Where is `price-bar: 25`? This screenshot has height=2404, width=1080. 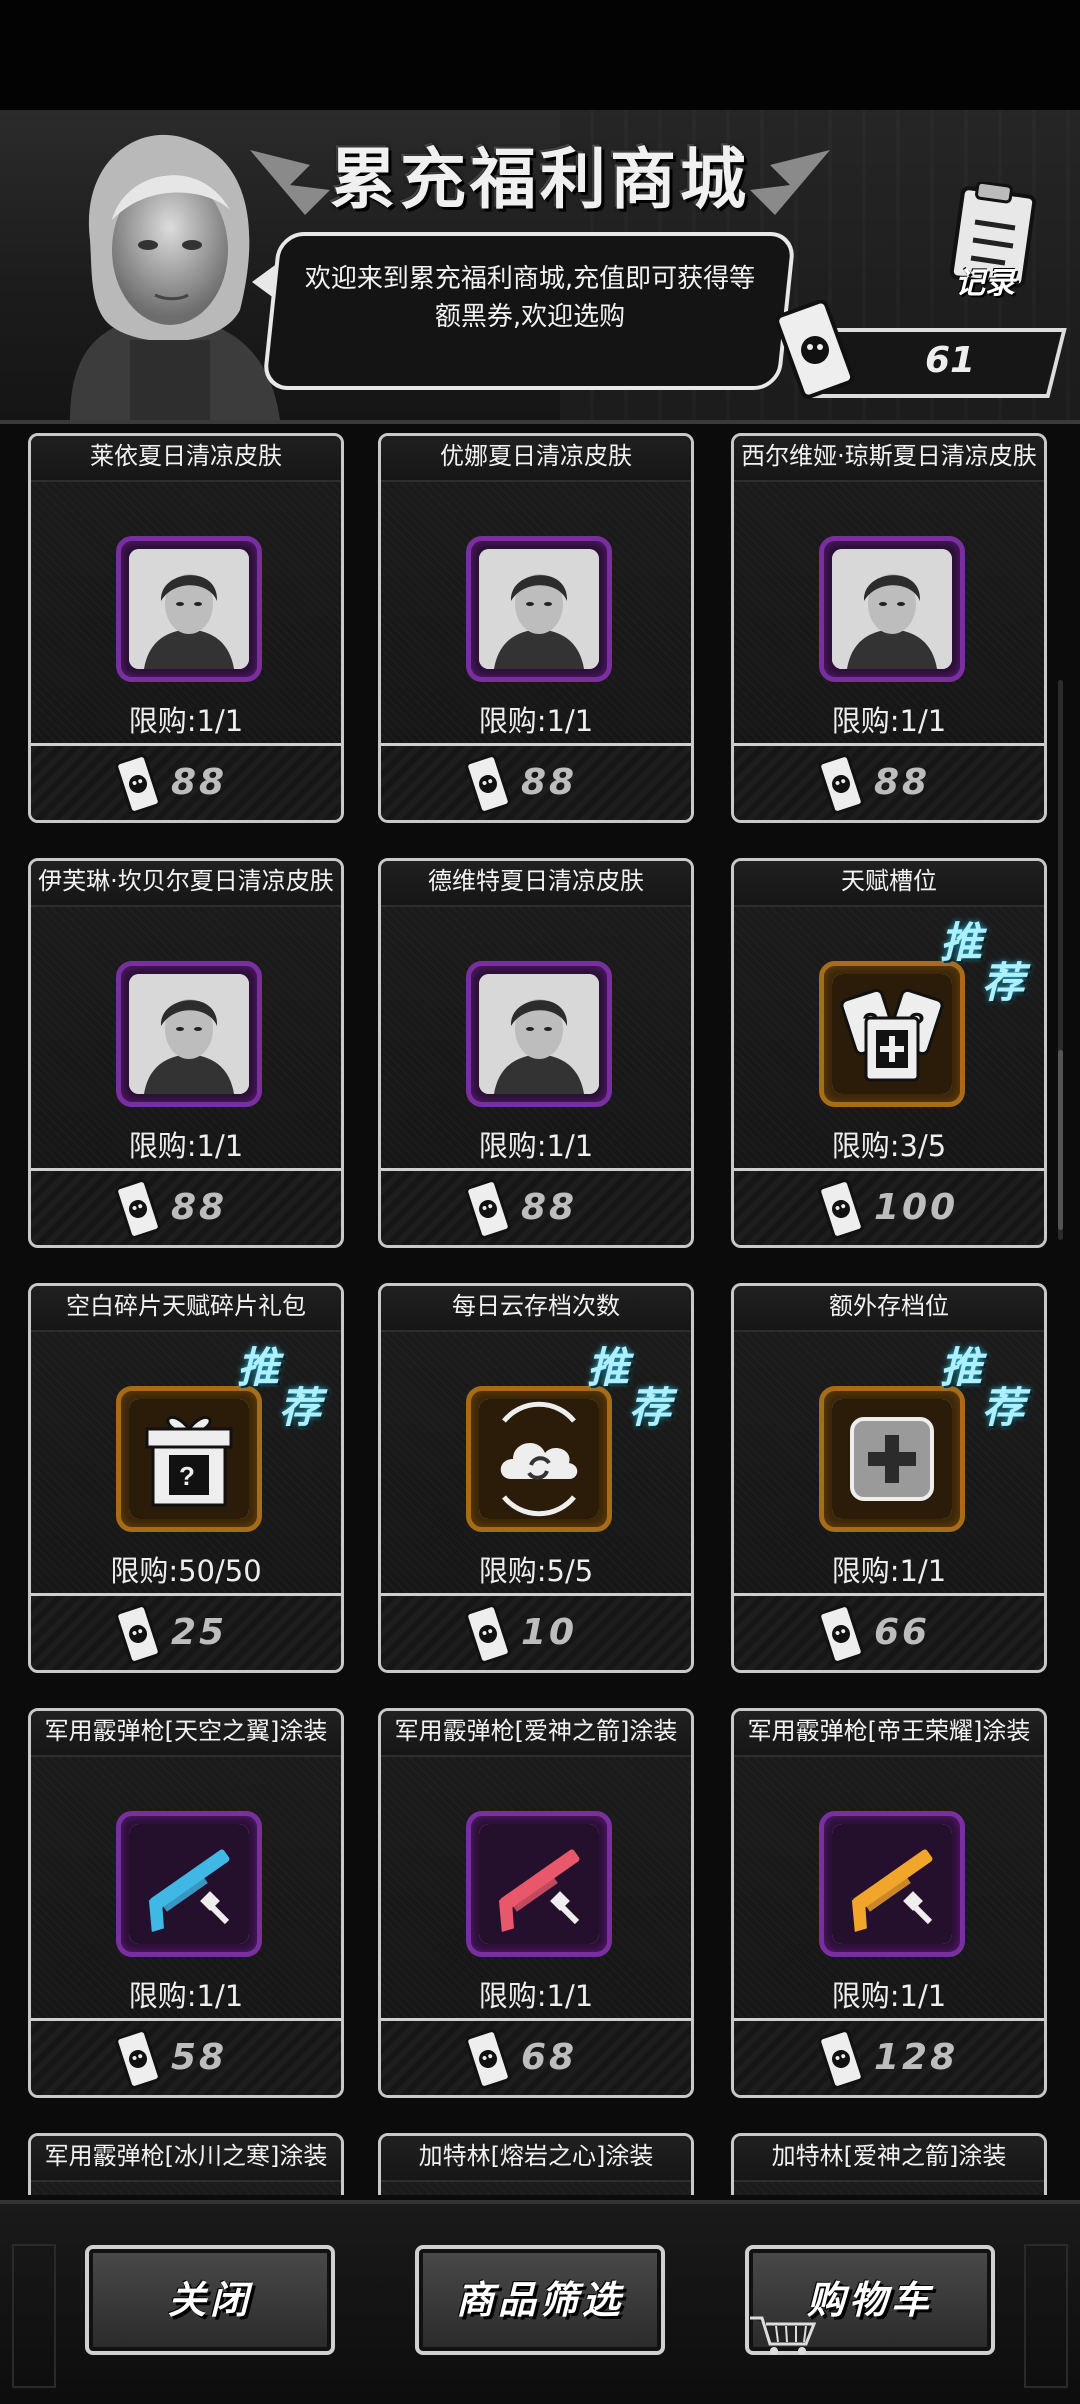
price-bar: 25 is located at coordinates (186, 1631).